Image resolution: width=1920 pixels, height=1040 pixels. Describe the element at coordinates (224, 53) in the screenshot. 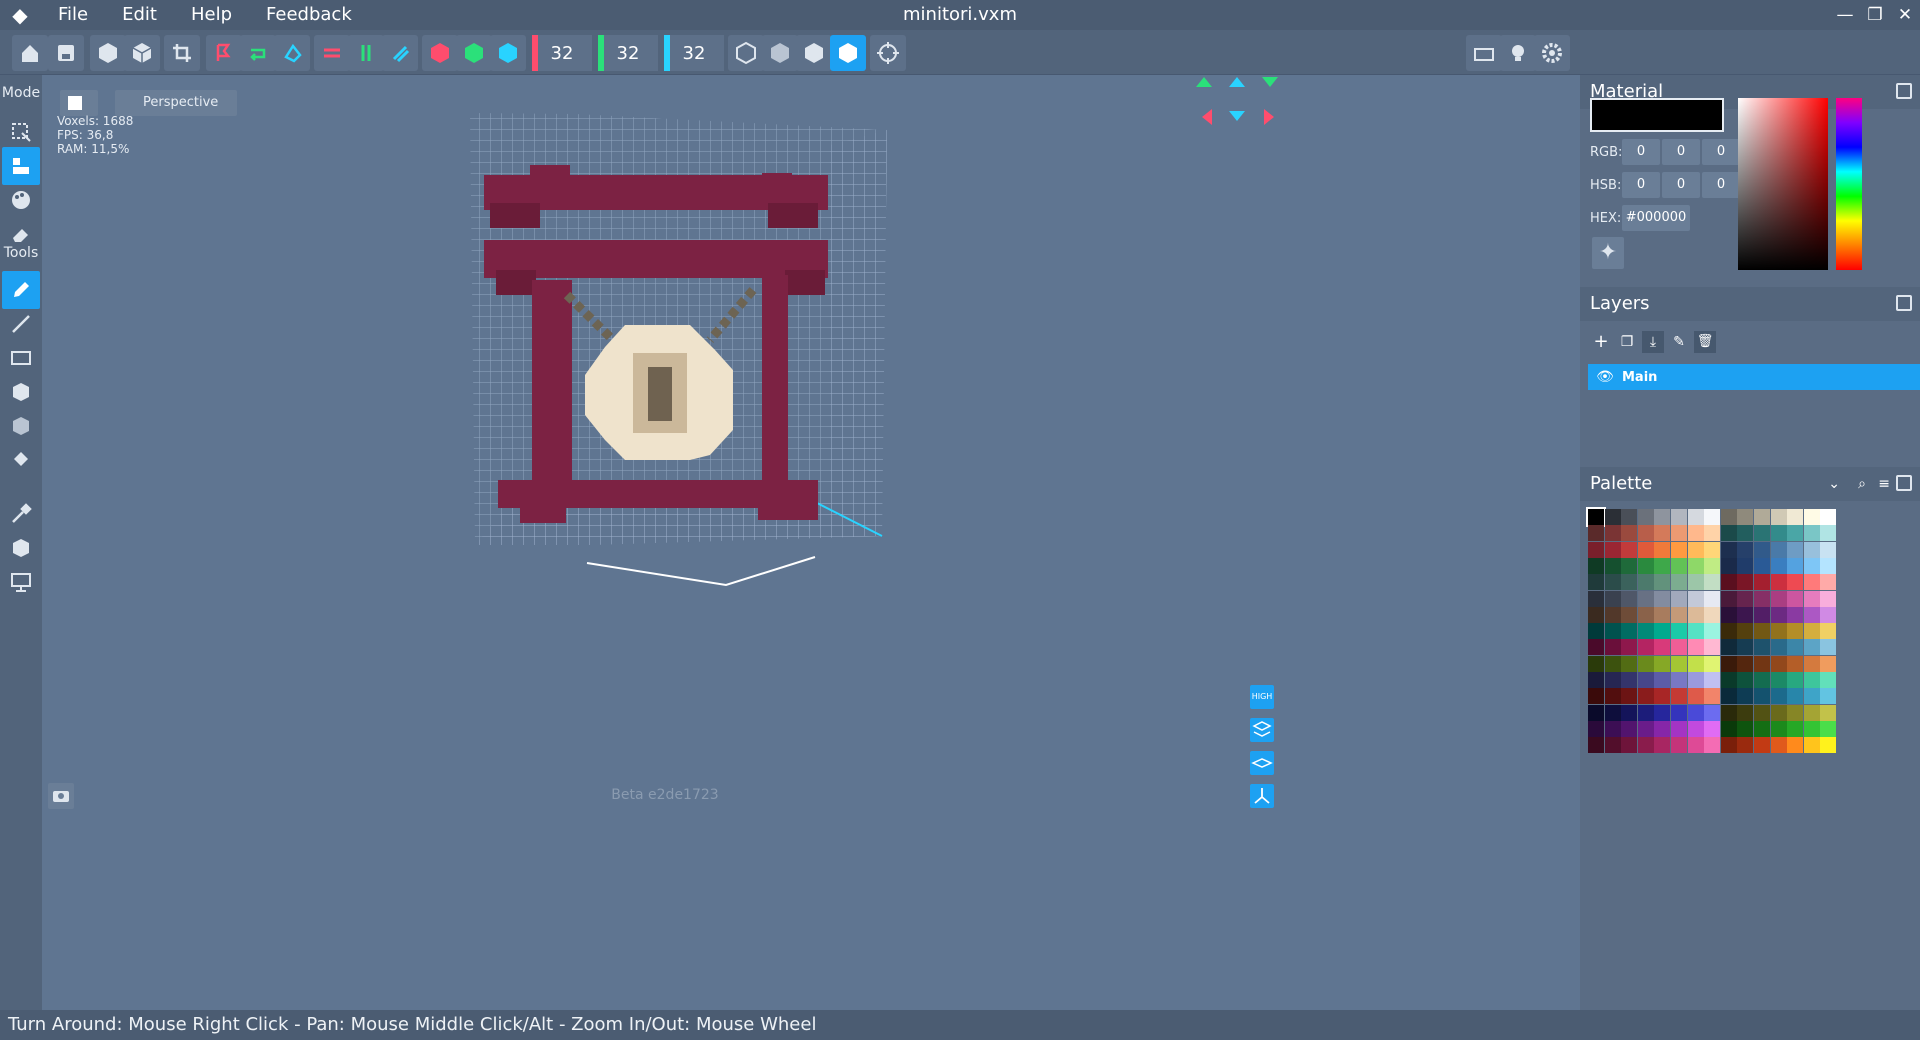

I see `mirror-button` at that location.